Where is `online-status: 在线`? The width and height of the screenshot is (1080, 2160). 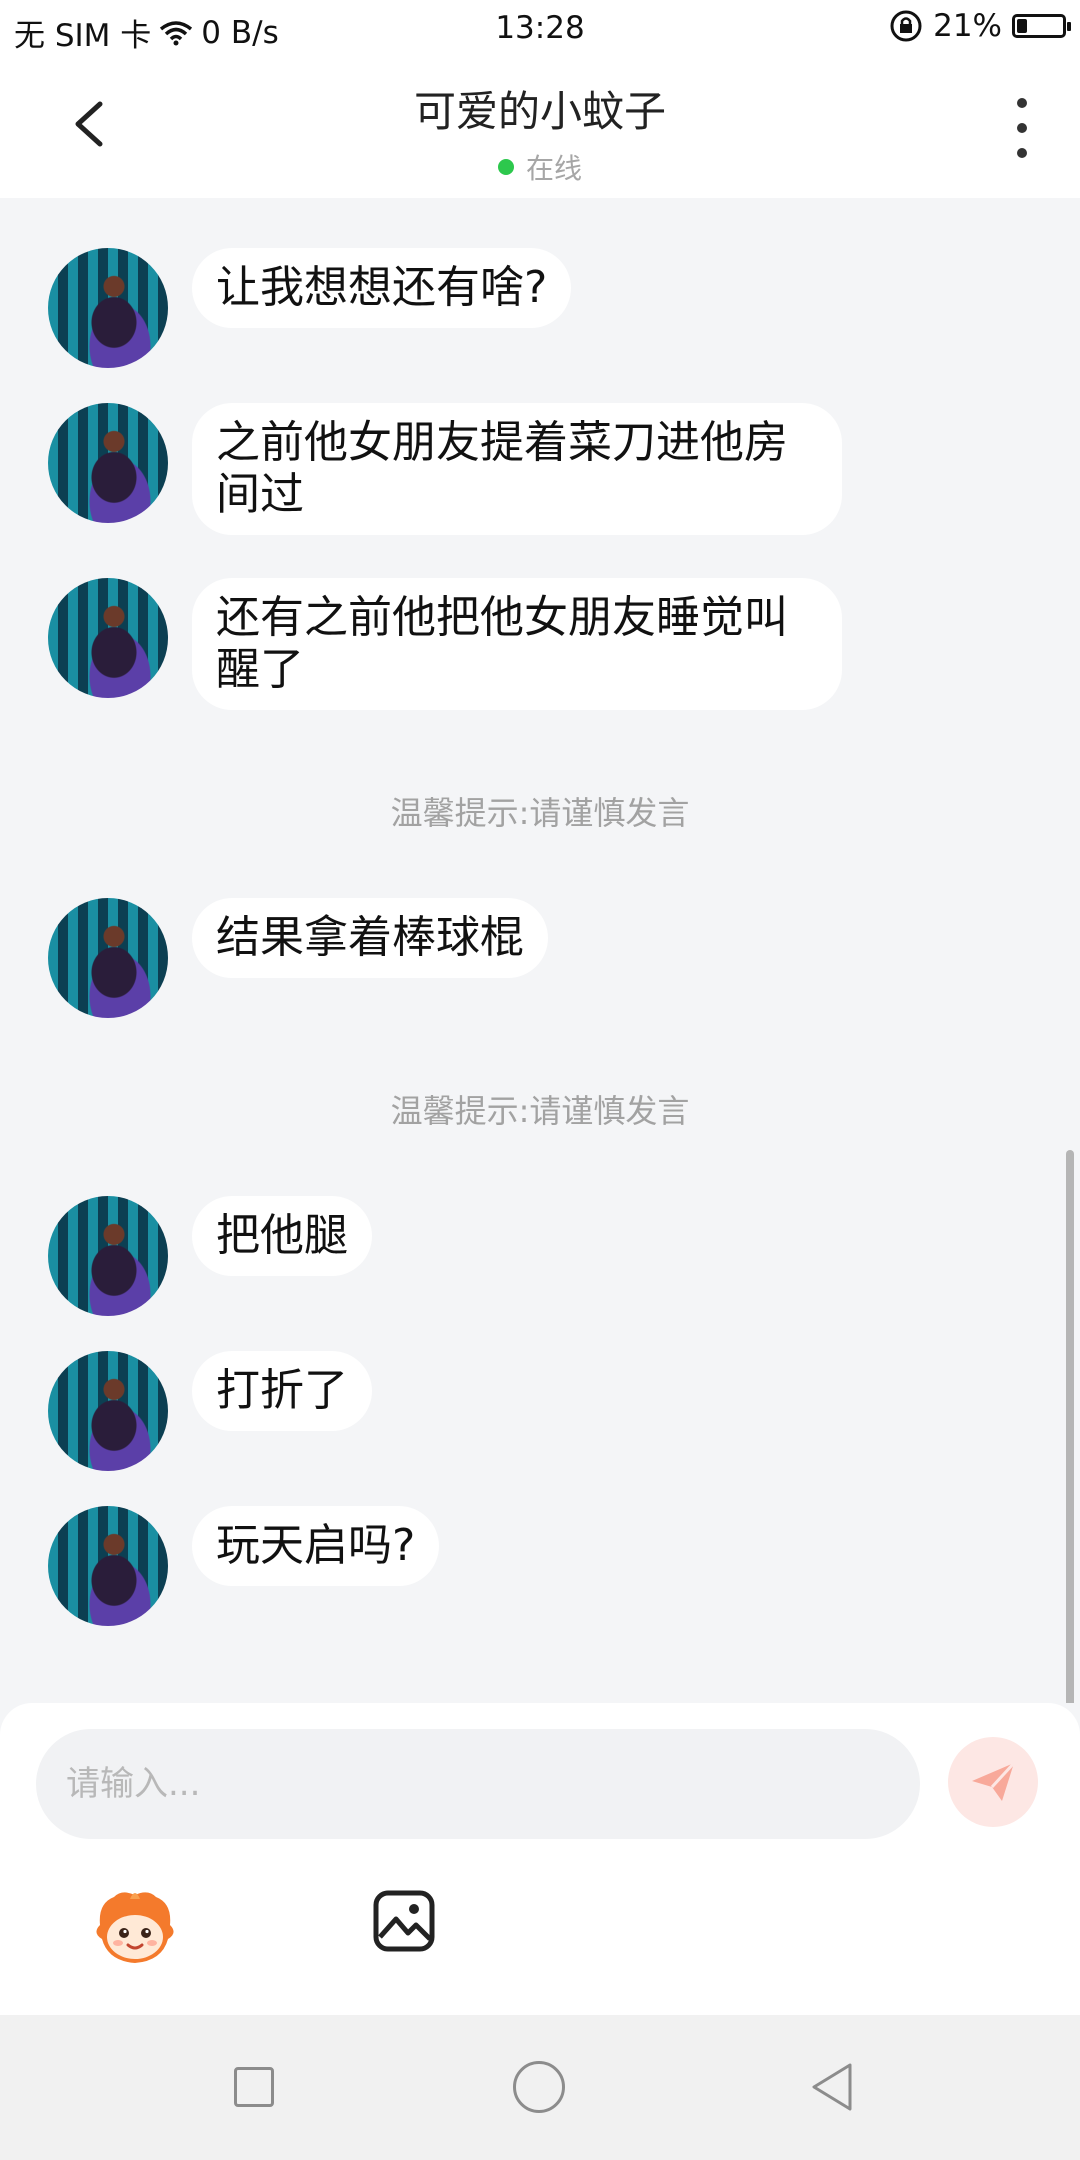
online-status: 在线 is located at coordinates (540, 167).